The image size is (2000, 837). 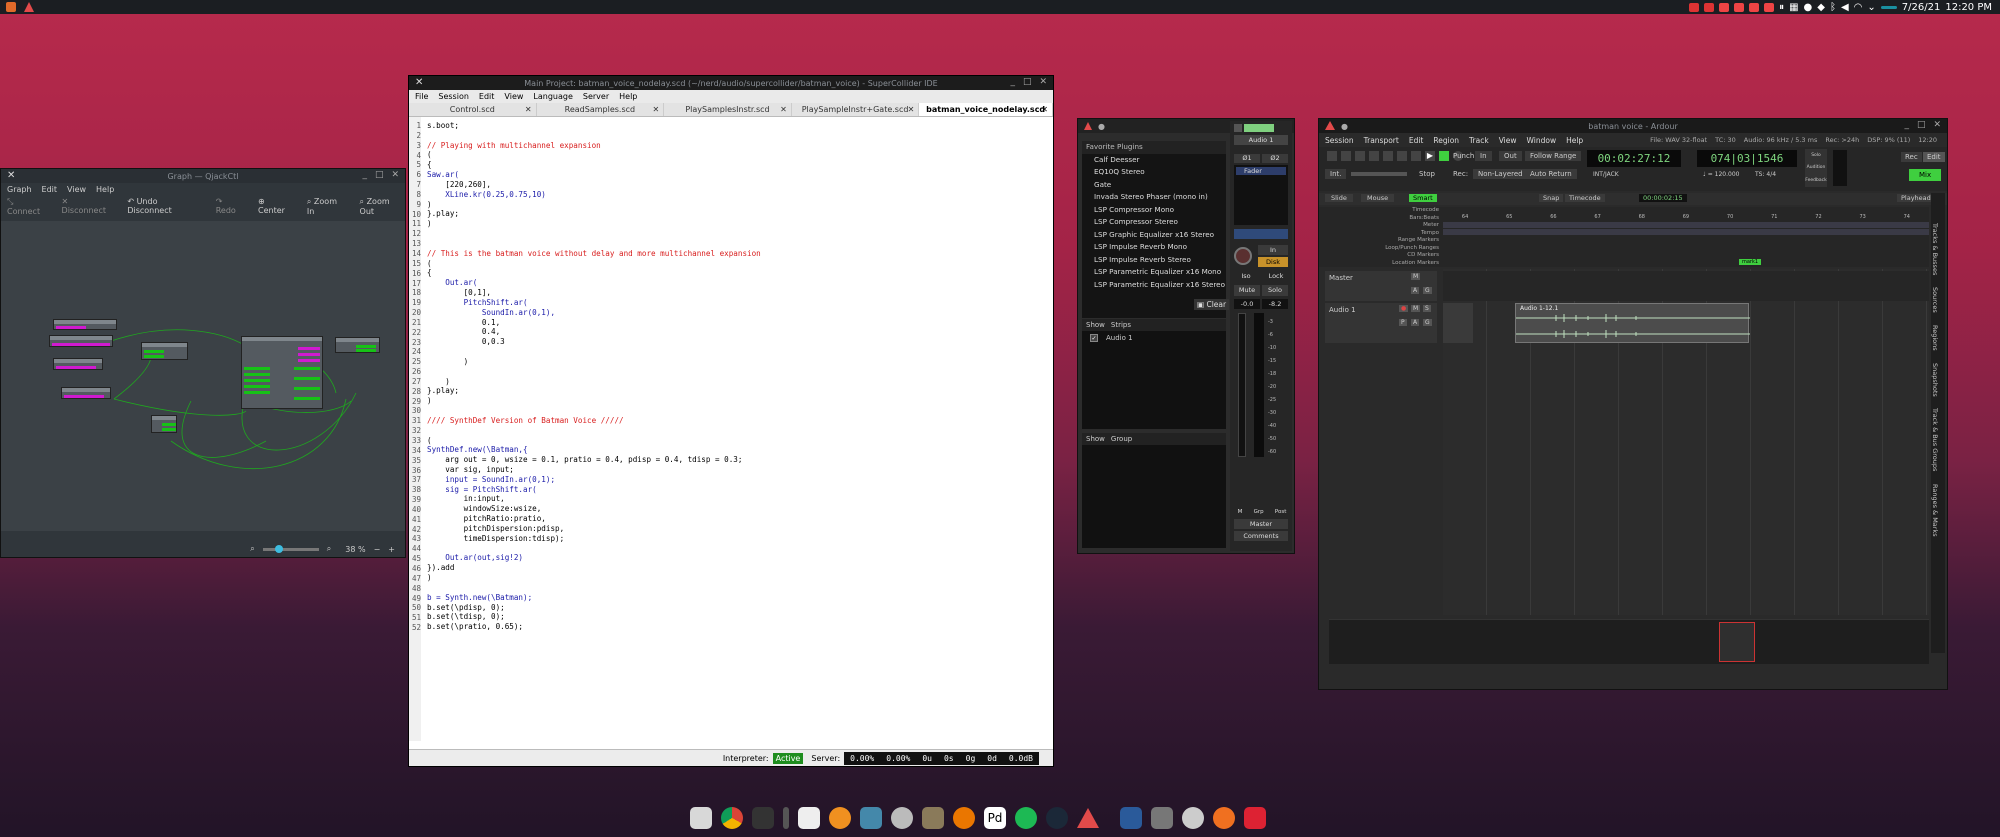 I want to click on goto-end-icon, so click(x=1388, y=156).